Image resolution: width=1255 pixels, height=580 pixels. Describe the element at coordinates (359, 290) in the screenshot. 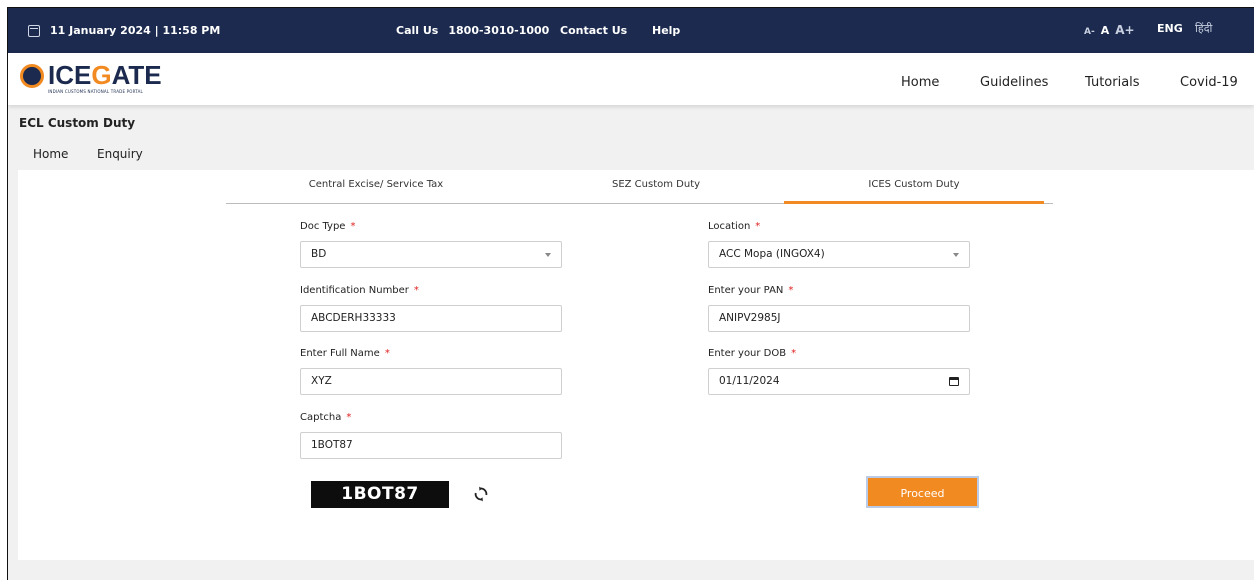

I see `id-number-label: Identification Number *` at that location.